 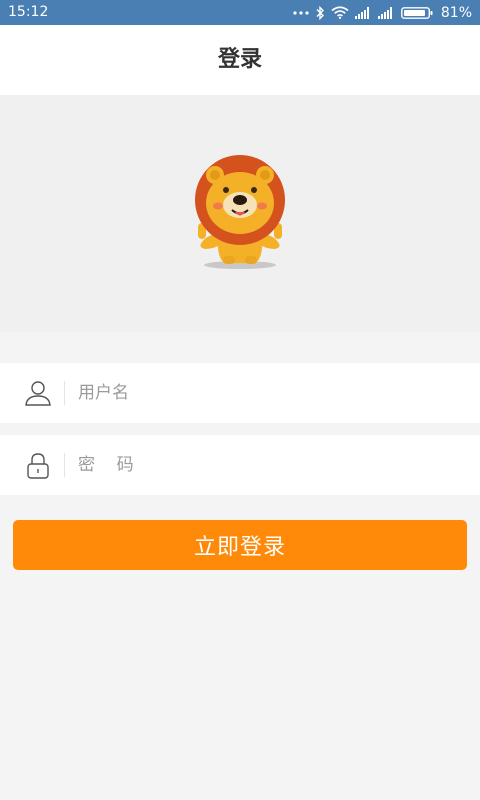 What do you see at coordinates (456, 12) in the screenshot?
I see `battery-percent: 81%` at bounding box center [456, 12].